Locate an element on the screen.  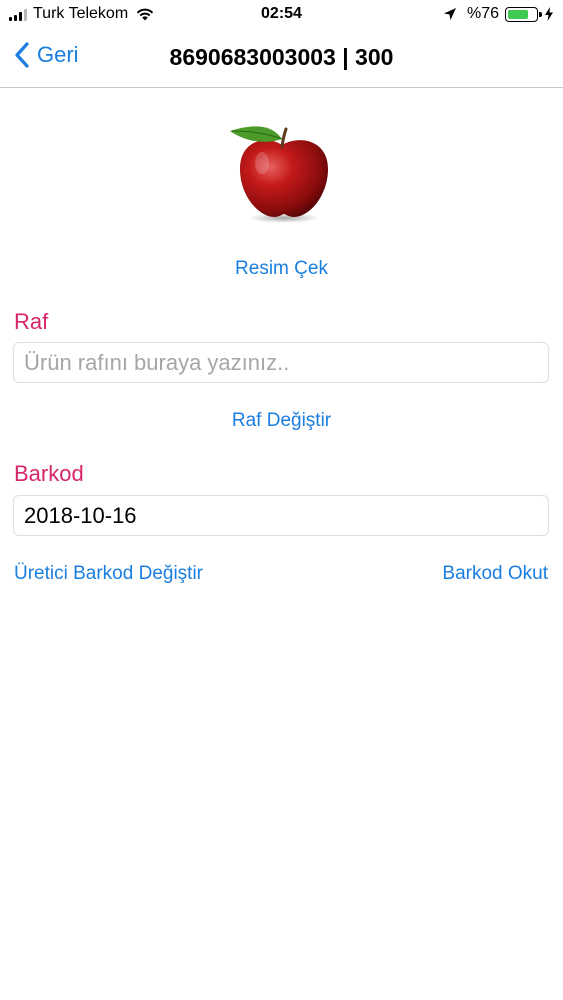
change-manufacturer-barcode-button: Üretici Barkod Değiştir is located at coordinates (108, 574).